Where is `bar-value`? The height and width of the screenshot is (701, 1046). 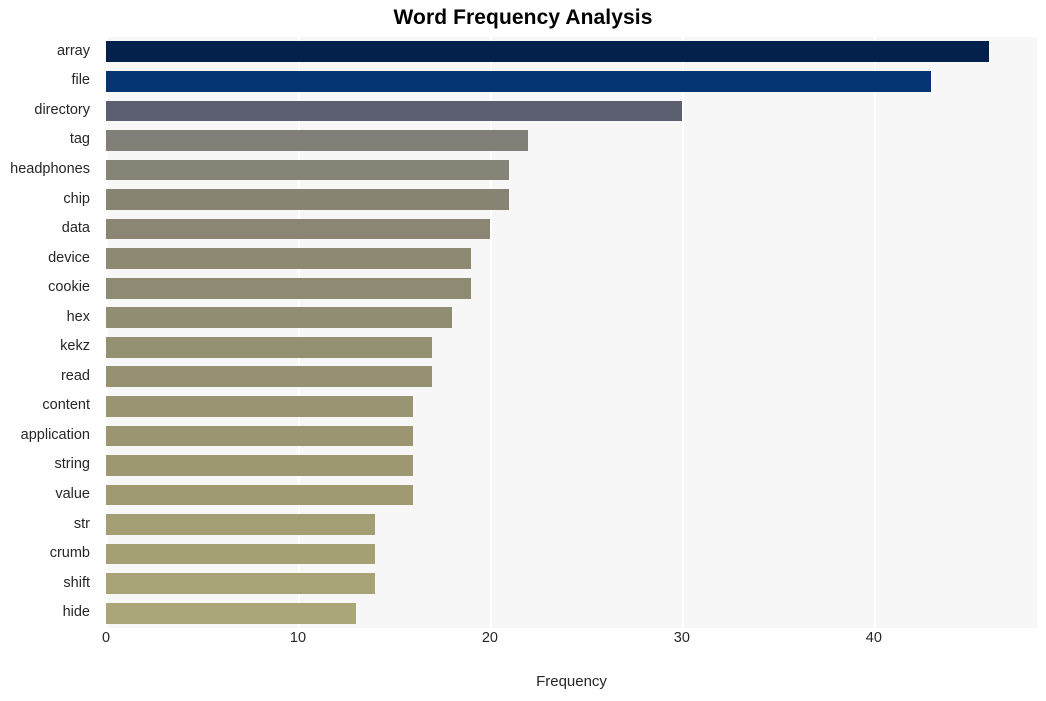 bar-value is located at coordinates (260, 495).